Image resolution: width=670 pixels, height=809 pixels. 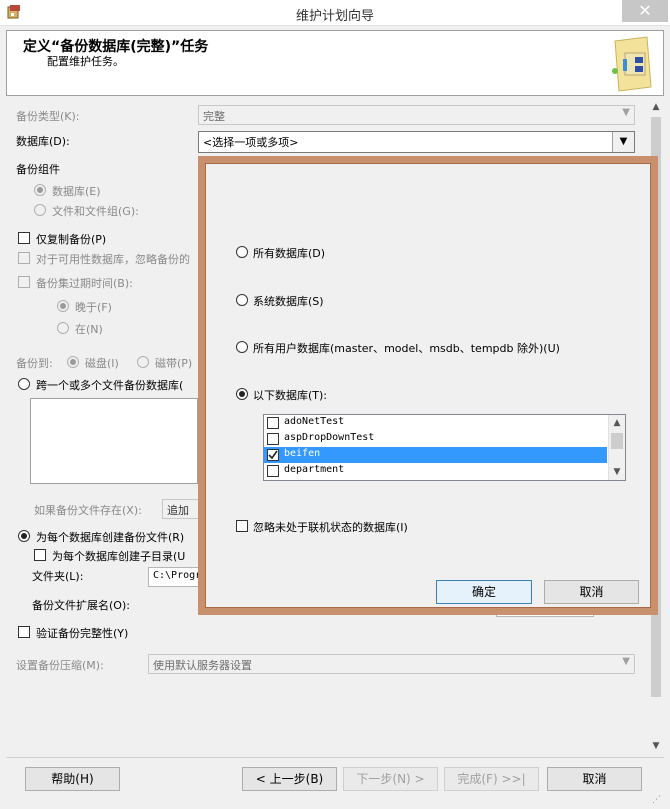 What do you see at coordinates (81, 605) in the screenshot?
I see `extension-label: 备份文件扩展名(O):` at bounding box center [81, 605].